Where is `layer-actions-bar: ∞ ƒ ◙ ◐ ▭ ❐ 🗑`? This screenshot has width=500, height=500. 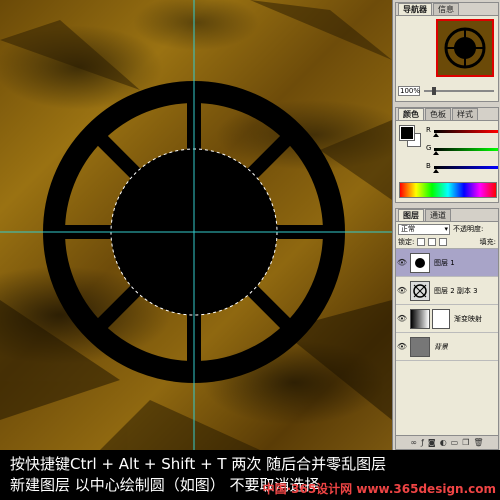
layer-actions-bar: ∞ ƒ ◙ ◐ ▭ ❐ 🗑 is located at coordinates (447, 442).